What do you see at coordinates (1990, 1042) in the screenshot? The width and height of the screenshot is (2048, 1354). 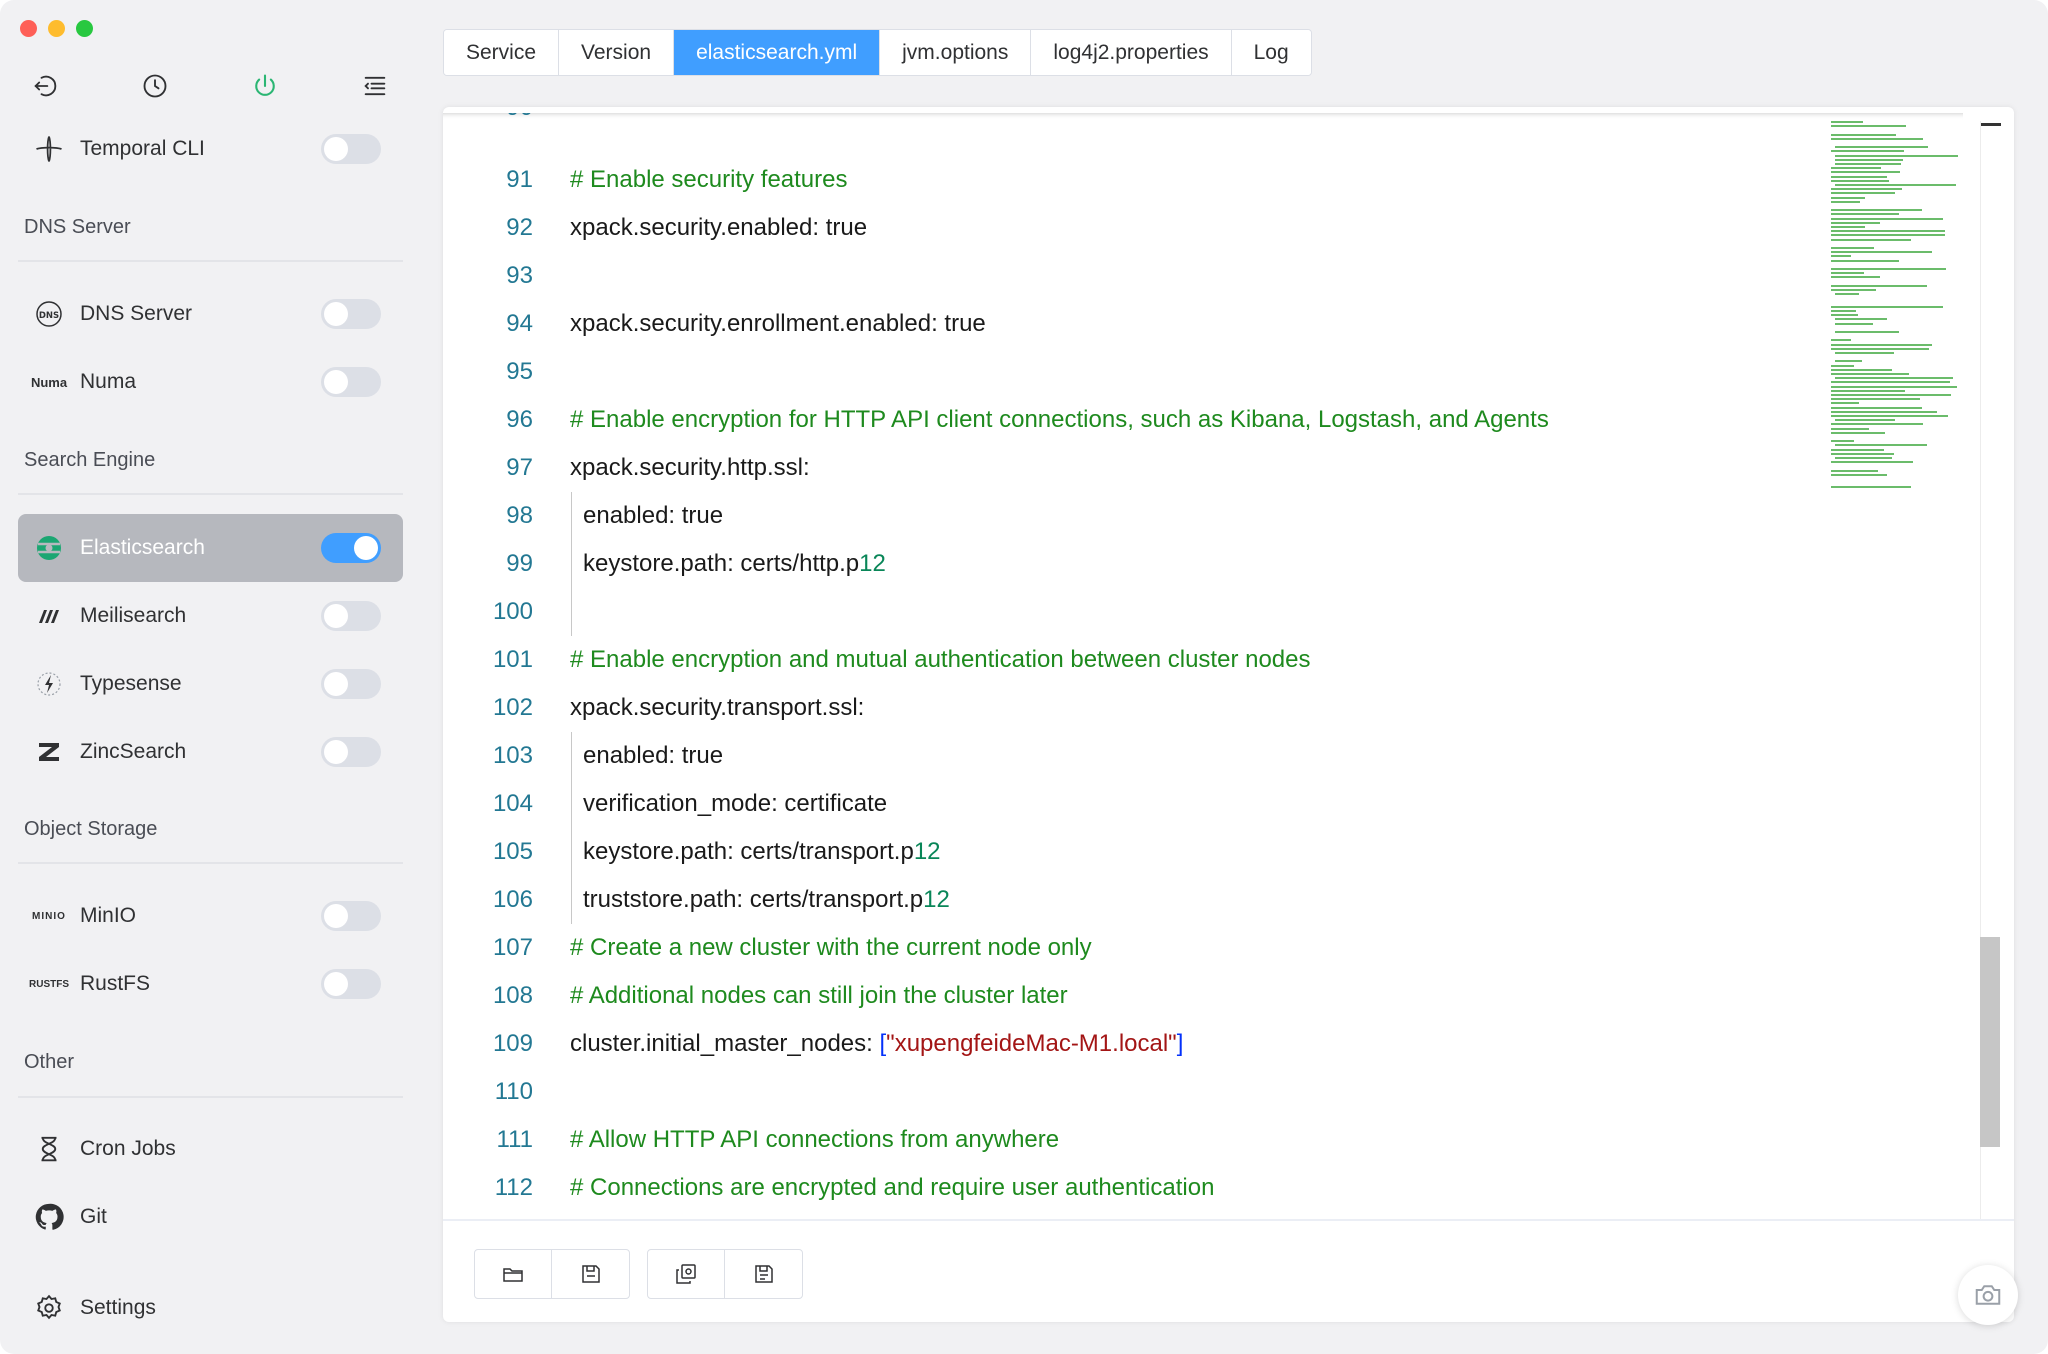 I see `vertical-scrollbar` at bounding box center [1990, 1042].